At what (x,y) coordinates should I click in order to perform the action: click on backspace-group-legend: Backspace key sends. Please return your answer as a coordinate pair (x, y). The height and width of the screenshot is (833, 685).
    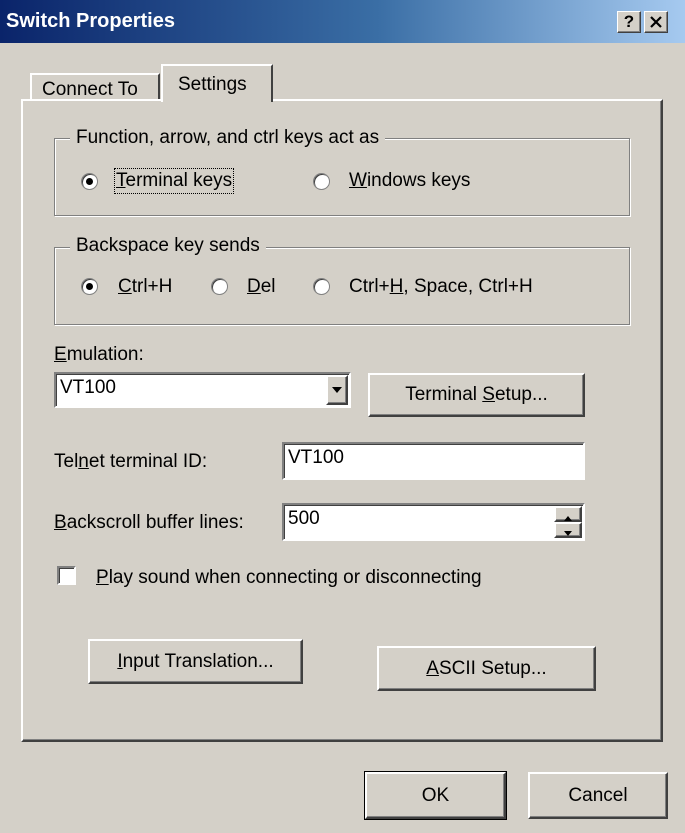
    Looking at the image, I should click on (168, 246).